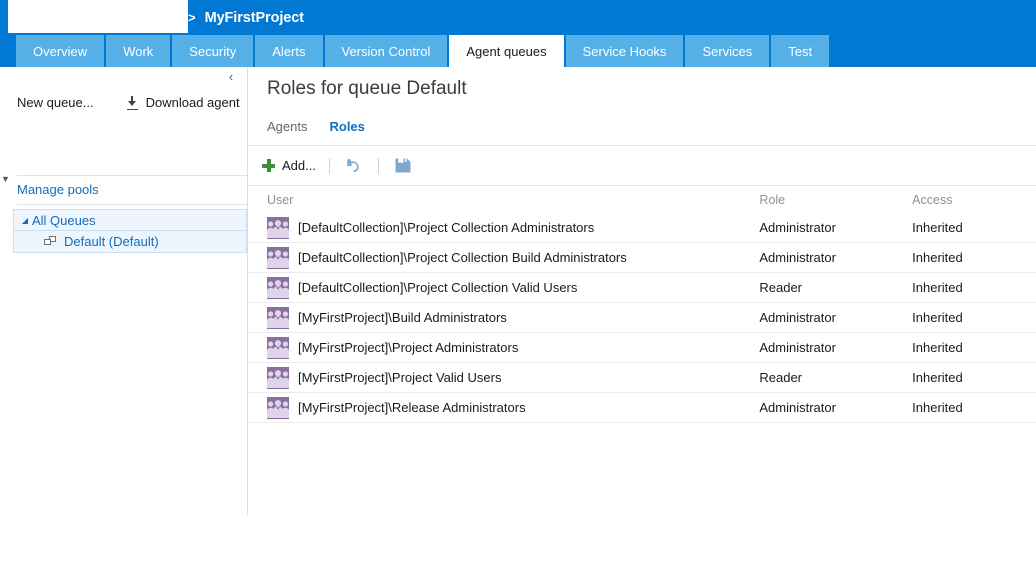 Image resolution: width=1036 pixels, height=567 pixels. Describe the element at coordinates (346, 126) in the screenshot. I see `tab-roles: Roles` at that location.